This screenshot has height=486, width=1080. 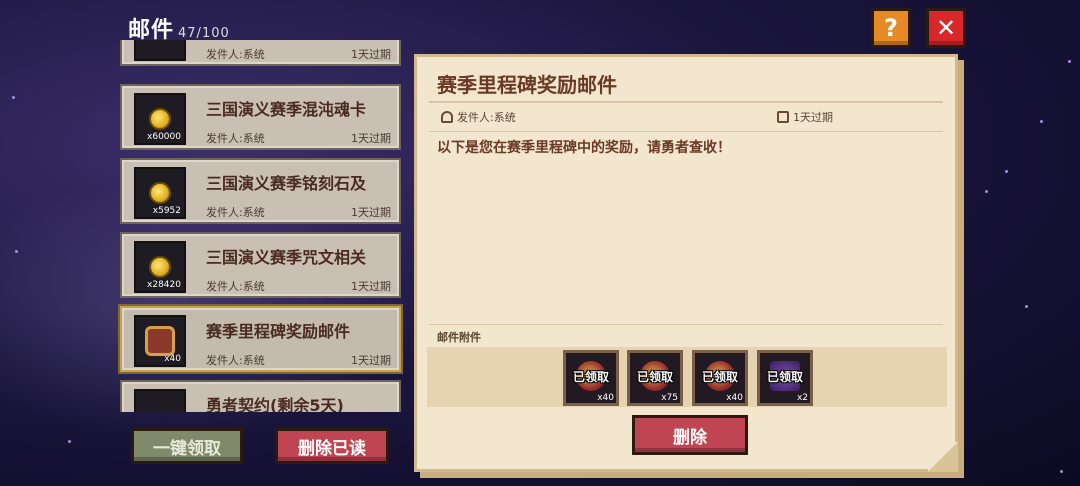 I want to click on mail-item-title: 三国演义赛季混沌魂卡, so click(x=286, y=109).